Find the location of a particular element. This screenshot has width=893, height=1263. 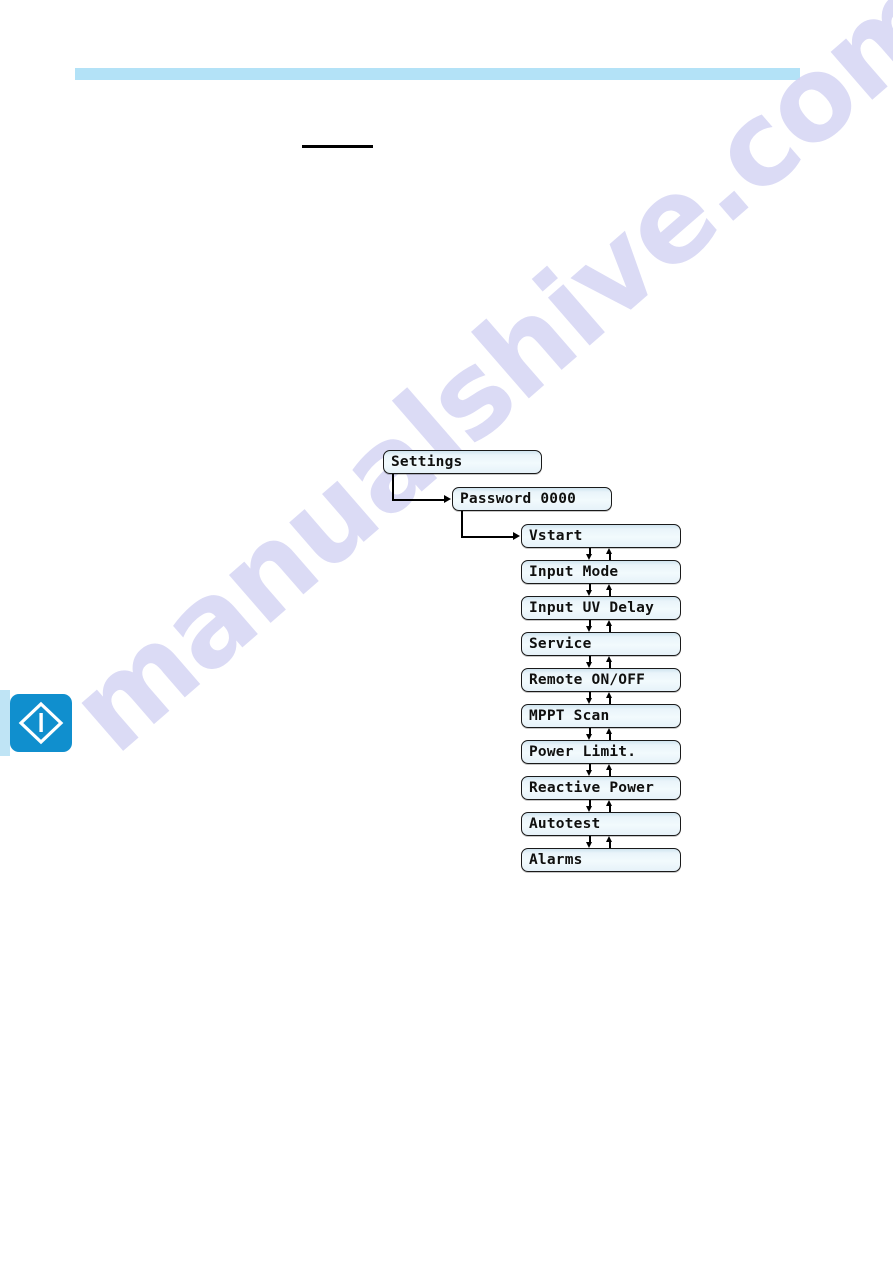

menu-item-label: Settings is located at coordinates (427, 461).